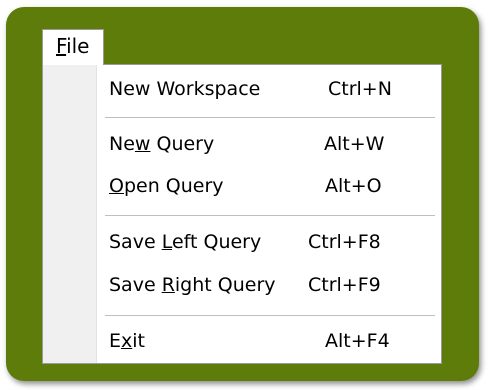 This screenshot has height=390, width=489. What do you see at coordinates (70, 214) in the screenshot?
I see `menu-icon-gutter` at bounding box center [70, 214].